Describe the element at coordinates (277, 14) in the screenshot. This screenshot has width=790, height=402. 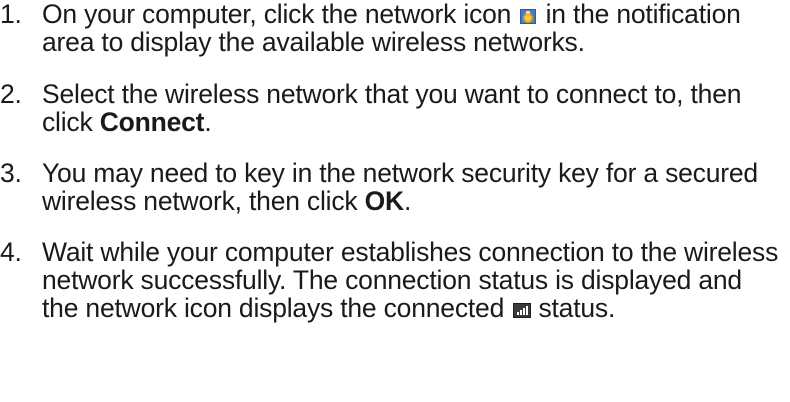
I see `step-text-part: On your computer, click the network icon` at that location.